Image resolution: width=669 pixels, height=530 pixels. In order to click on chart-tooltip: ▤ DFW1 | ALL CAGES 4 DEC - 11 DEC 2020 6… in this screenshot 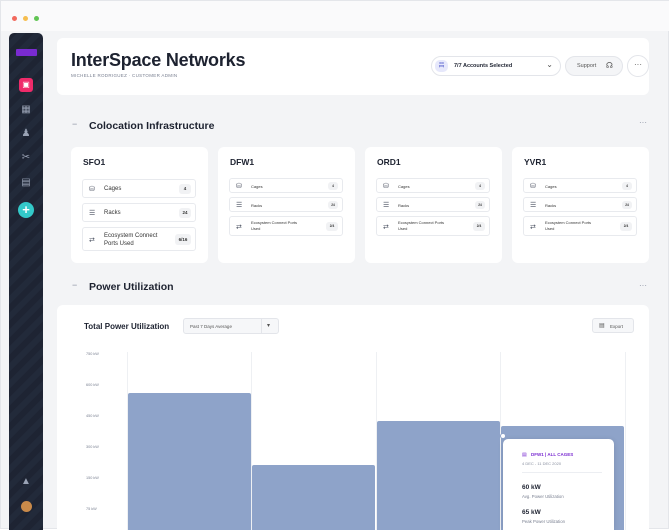, I will do `click(558, 484)`.